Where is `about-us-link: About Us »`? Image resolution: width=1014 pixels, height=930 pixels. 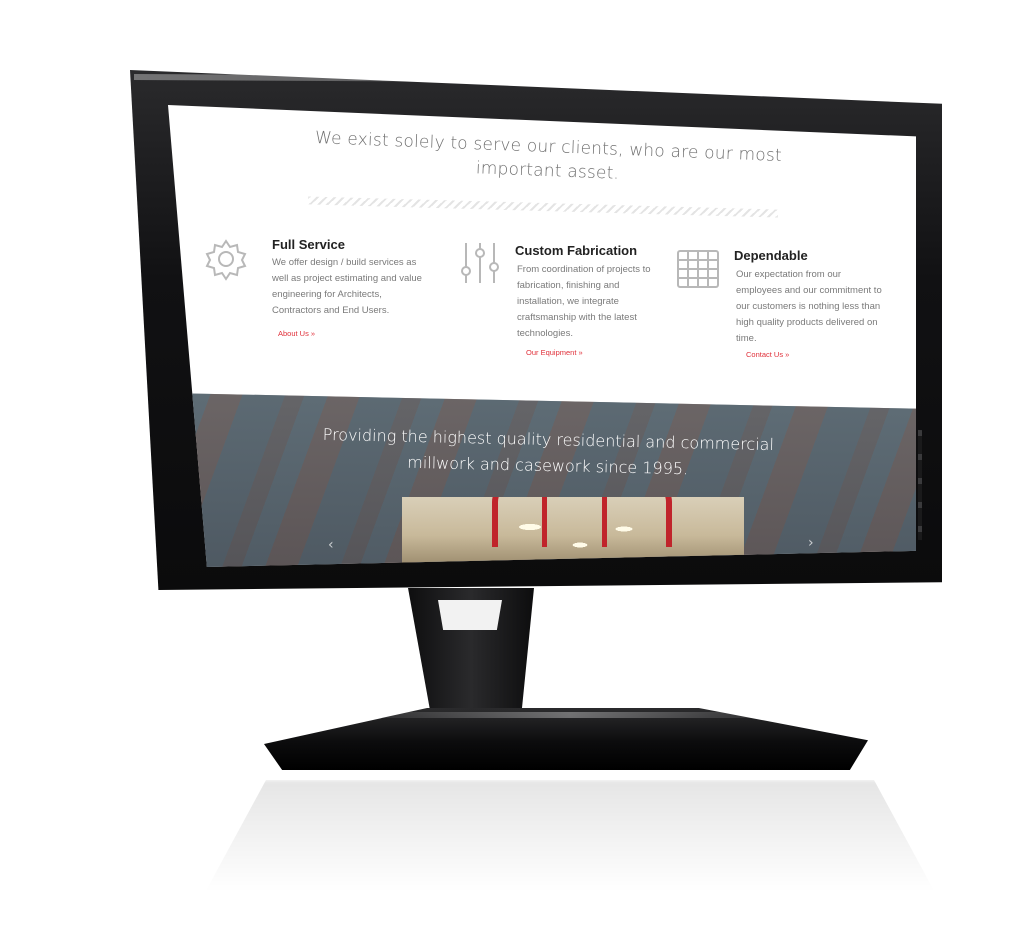
about-us-link: About Us » is located at coordinates (296, 333).